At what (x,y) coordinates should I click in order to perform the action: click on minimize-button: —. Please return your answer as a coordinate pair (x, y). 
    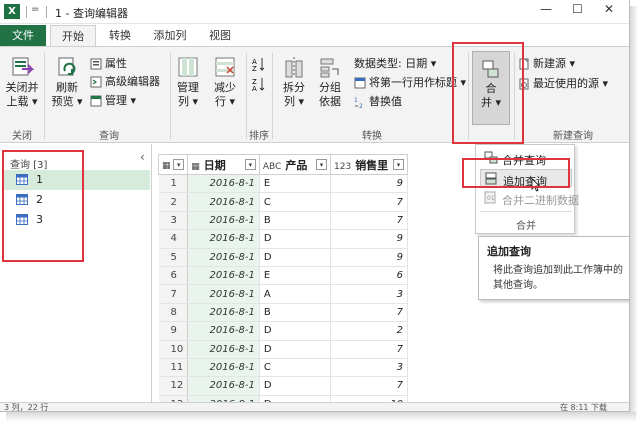
    Looking at the image, I should click on (546, 9).